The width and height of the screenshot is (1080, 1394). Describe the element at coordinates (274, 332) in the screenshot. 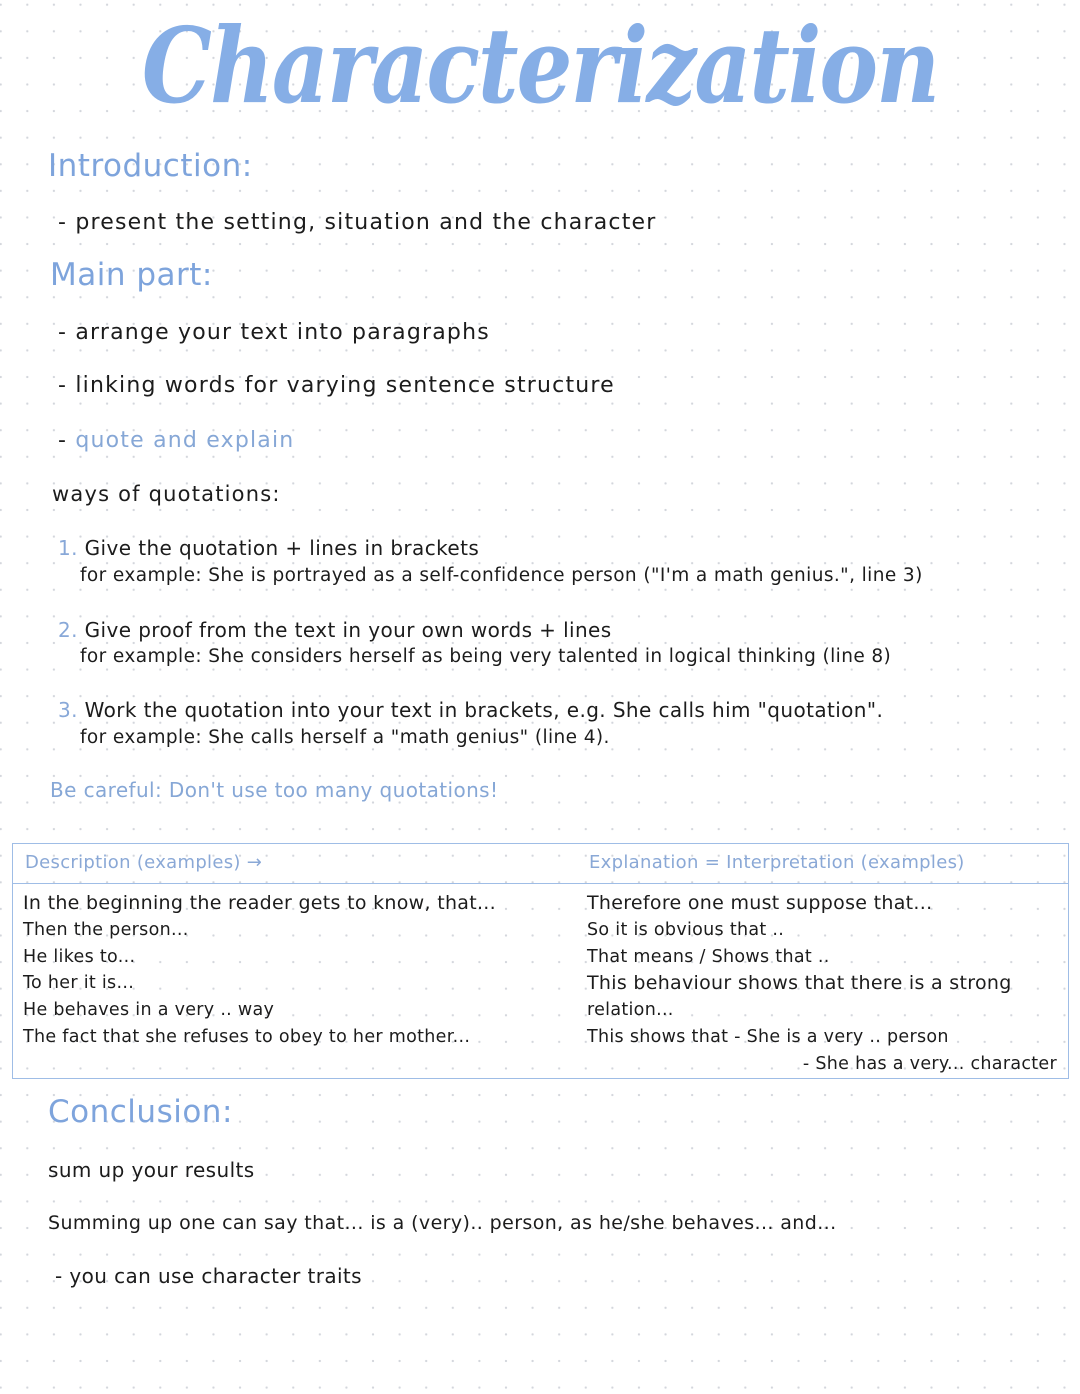

I see `main-part-point: - arrange your text into paragraphs` at that location.